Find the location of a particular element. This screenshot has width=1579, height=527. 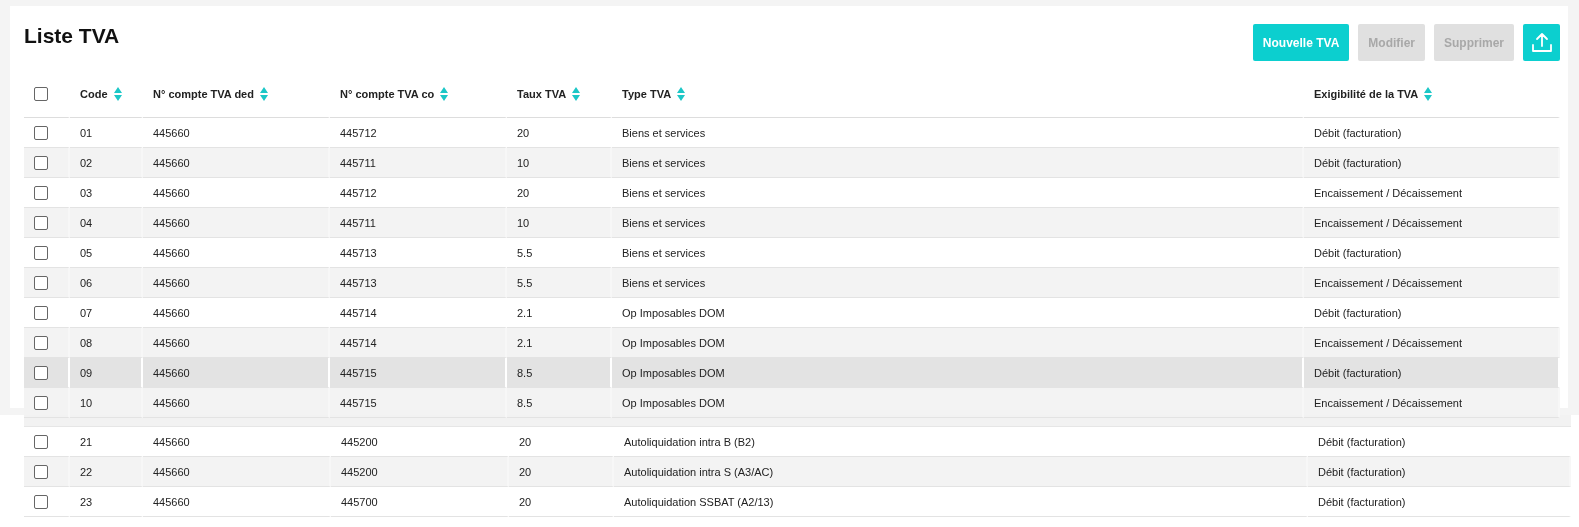

table-row: 04 445660 445711 10 Biens et services Encaissement / Décaissement is located at coordinates (792, 223).